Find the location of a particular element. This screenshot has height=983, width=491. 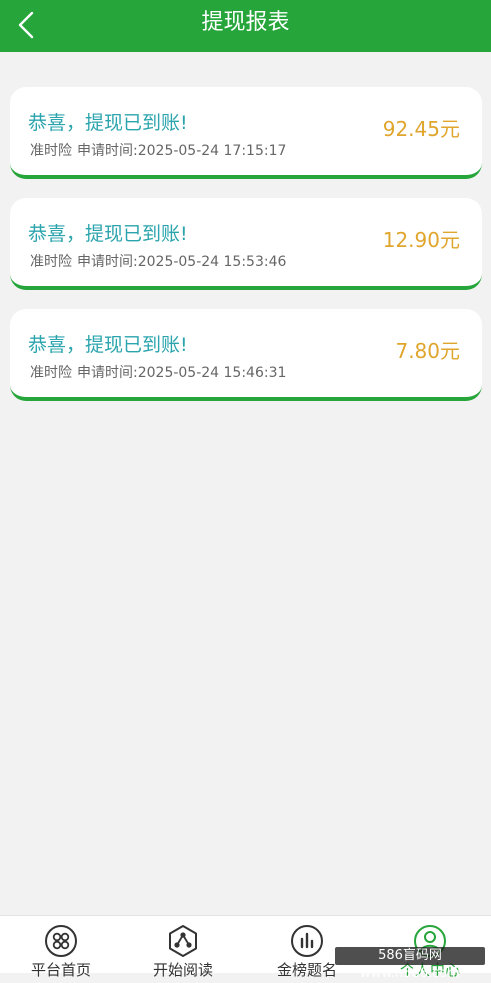

record-meta: 准时险 申请时间:2025-05-24 17:15:17 is located at coordinates (158, 150).